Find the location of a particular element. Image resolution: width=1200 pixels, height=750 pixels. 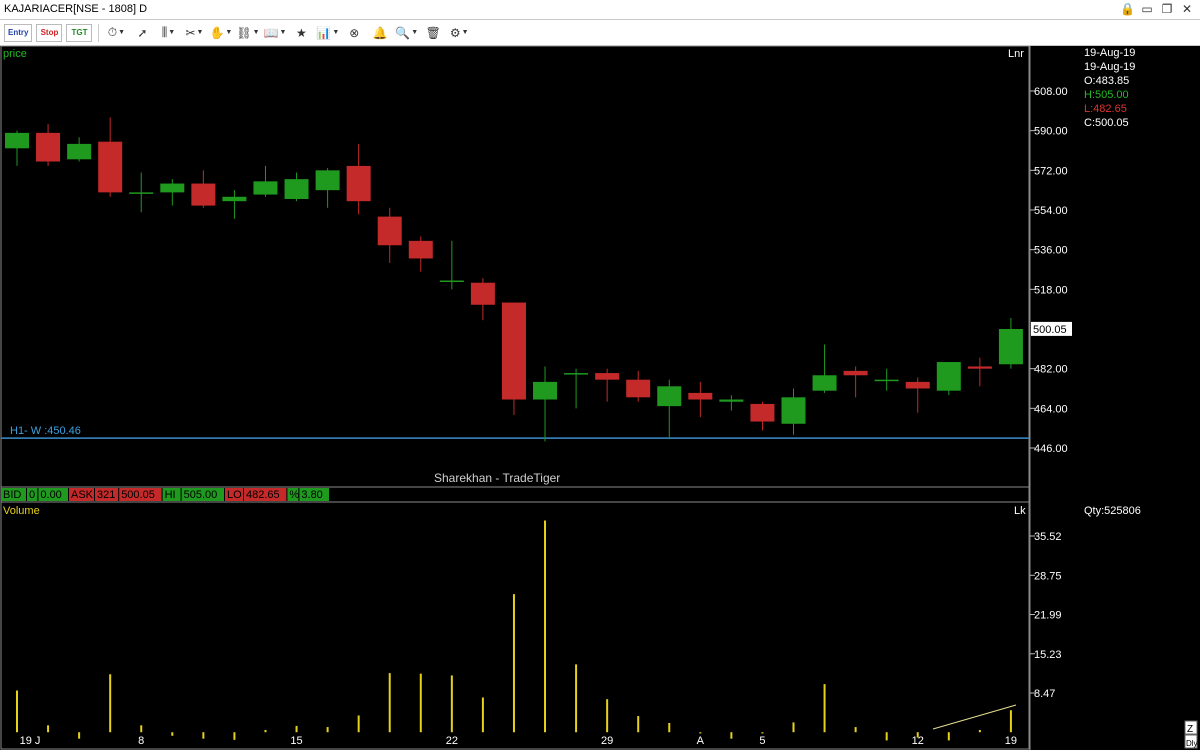

zoom-icon: 🔍 ▼ is located at coordinates (406, 33).